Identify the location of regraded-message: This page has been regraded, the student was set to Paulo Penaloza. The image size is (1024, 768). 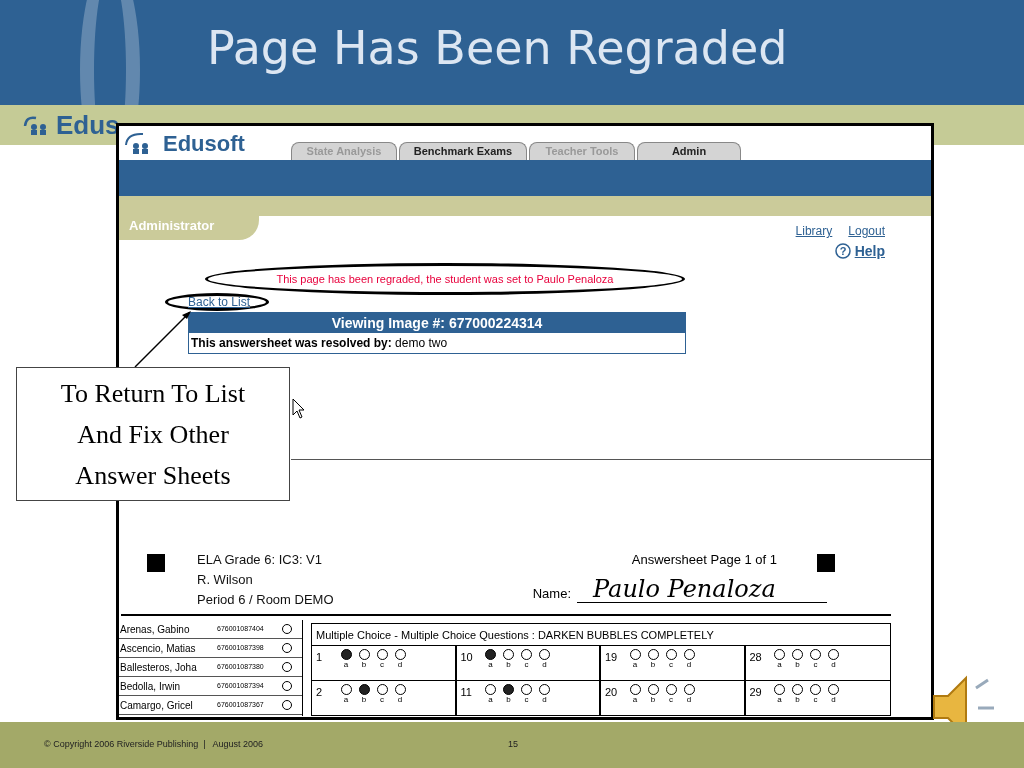
(445, 279).